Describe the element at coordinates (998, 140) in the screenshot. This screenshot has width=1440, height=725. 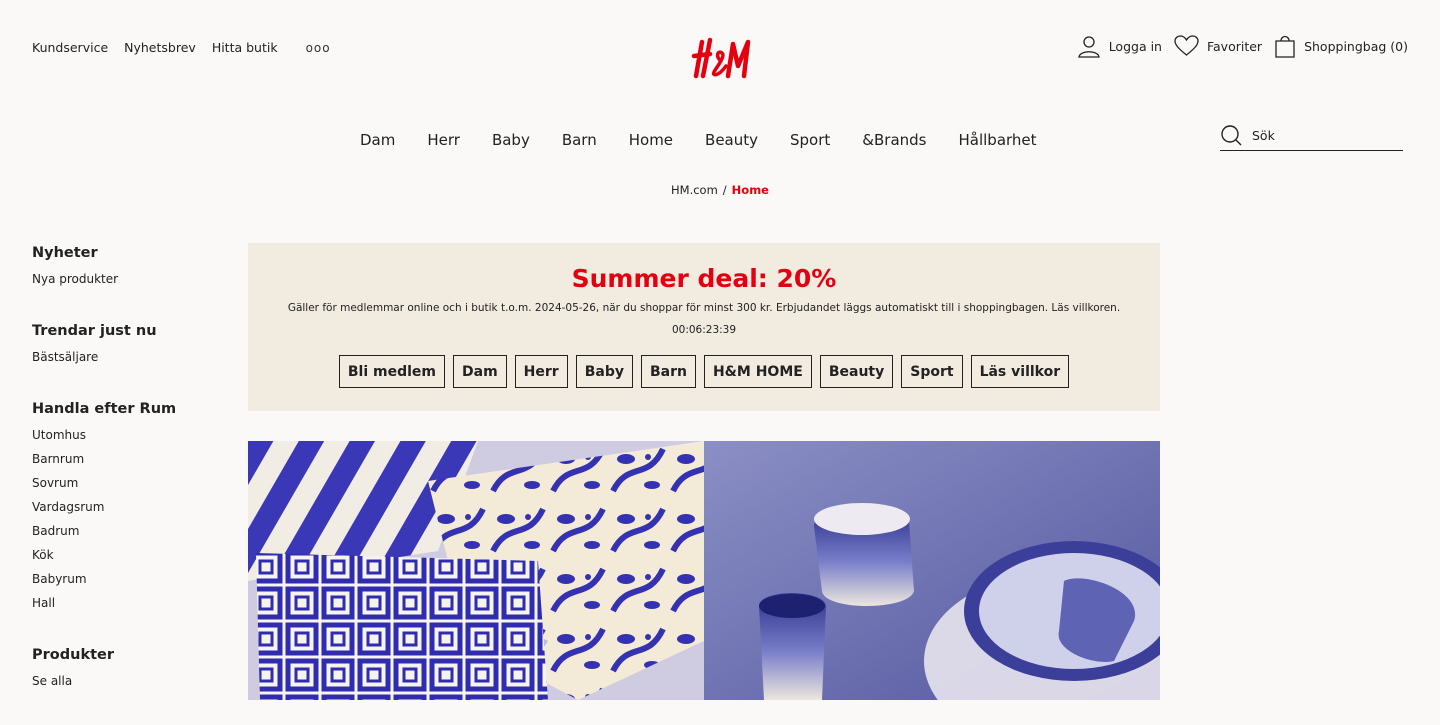
I see `nav-item-hallbarhet: Hållbarhet` at that location.